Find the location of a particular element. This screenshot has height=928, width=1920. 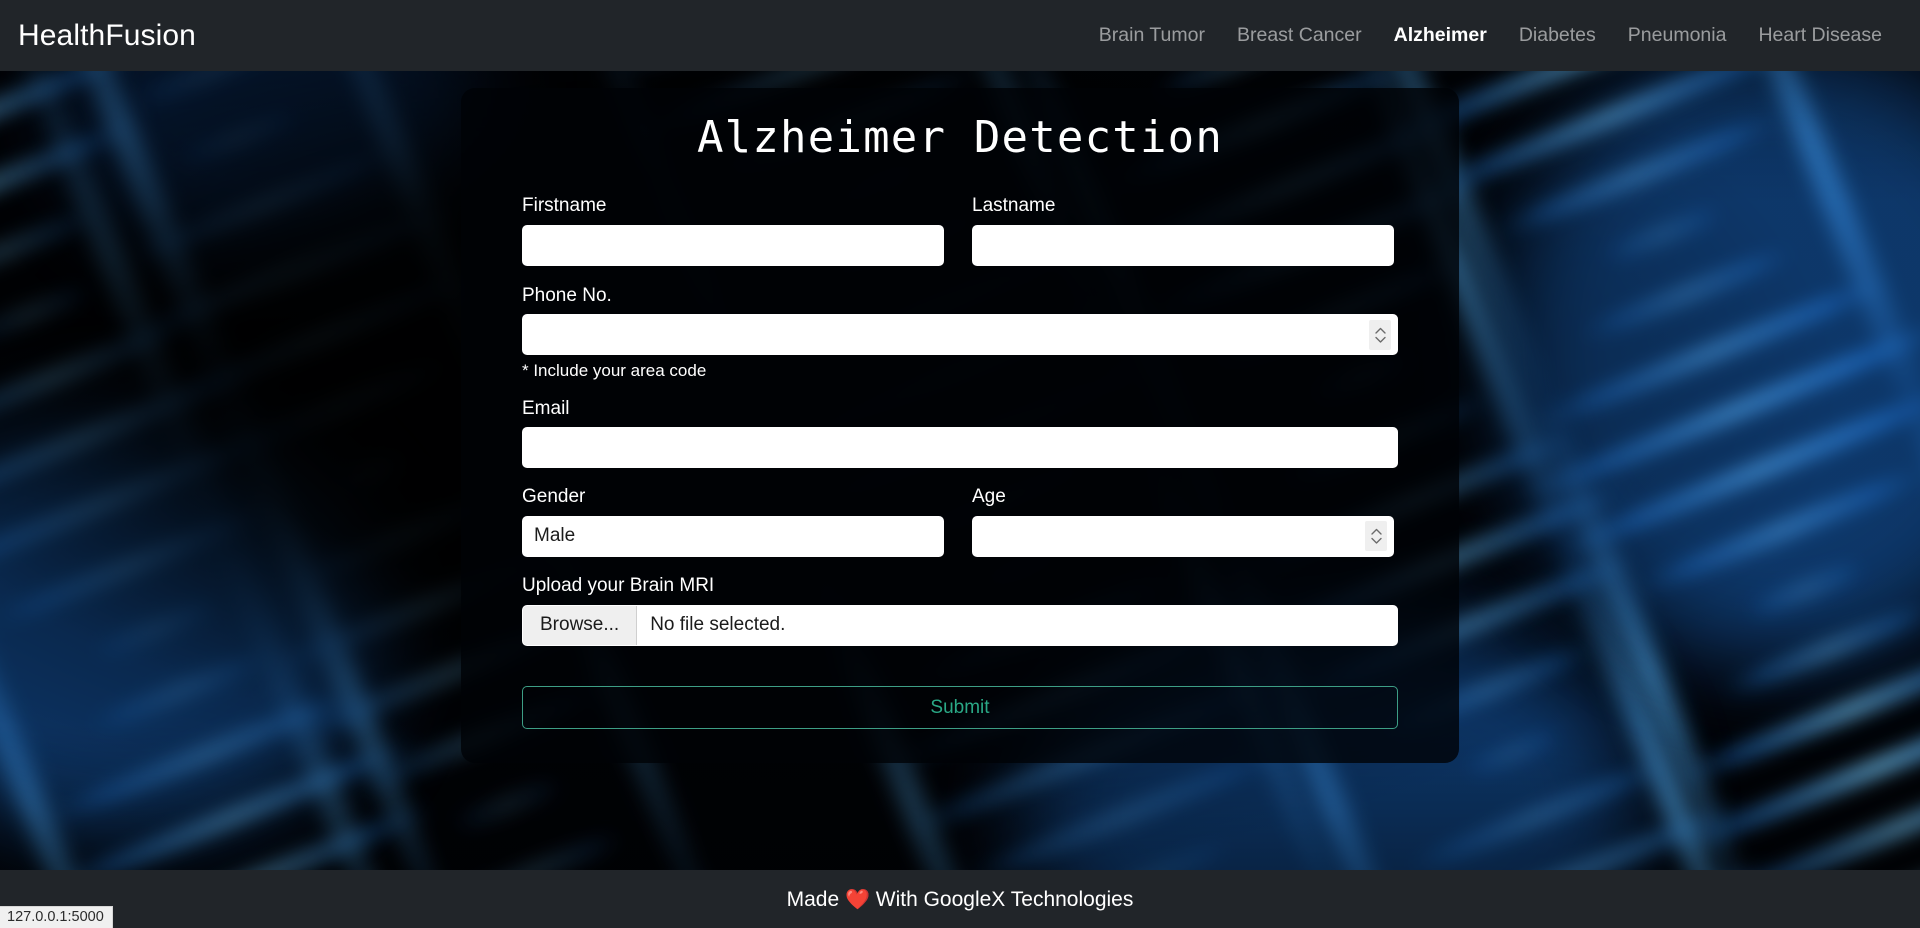

submit-button: Submit is located at coordinates (960, 707).